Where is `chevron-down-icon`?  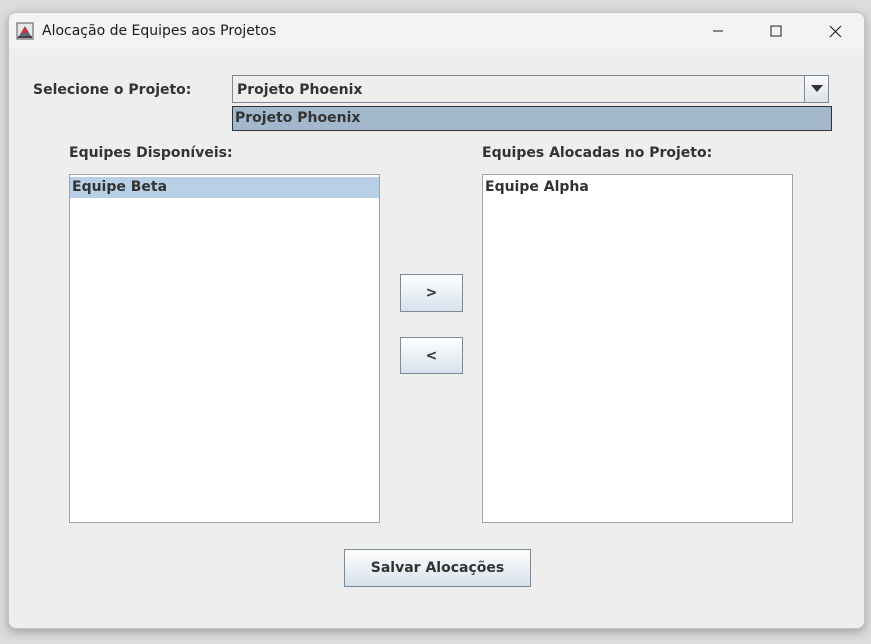 chevron-down-icon is located at coordinates (816, 88).